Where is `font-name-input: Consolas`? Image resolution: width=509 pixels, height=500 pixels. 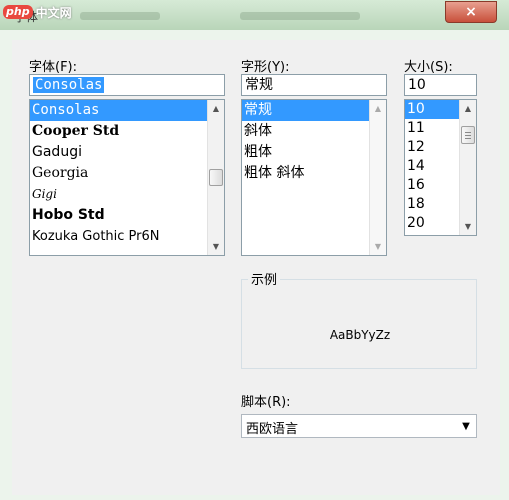
font-name-input: Consolas is located at coordinates (127, 85).